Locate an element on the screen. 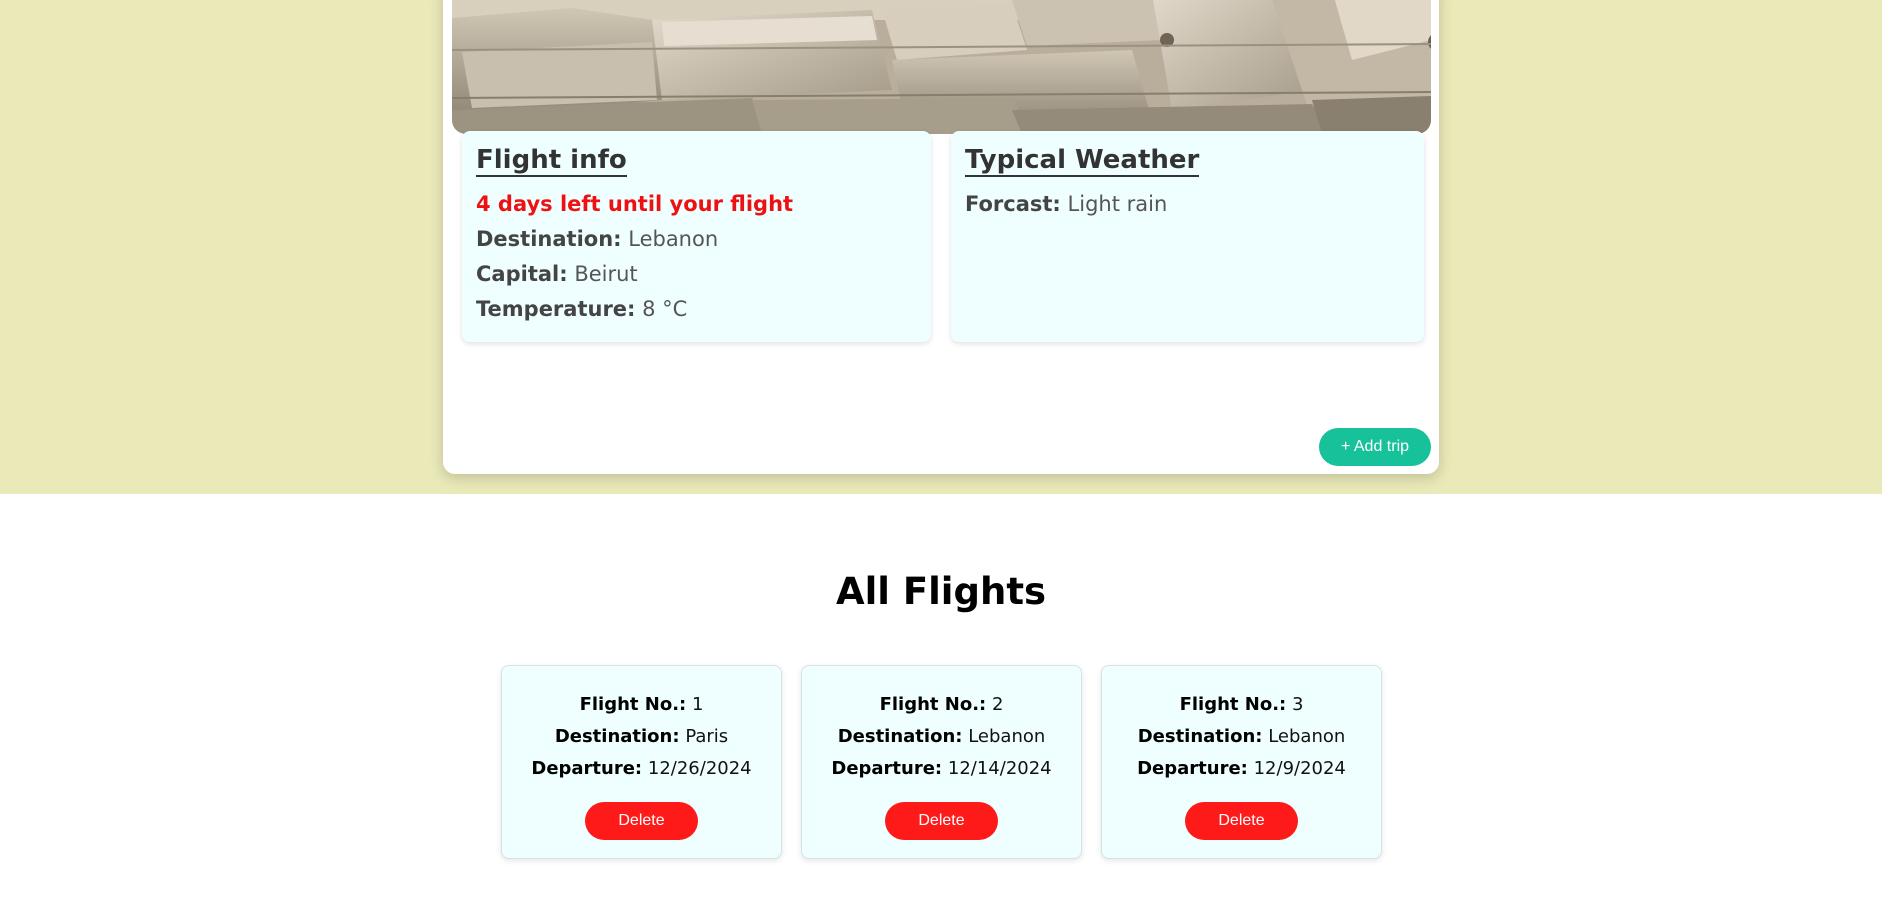  flight-departure-value: 12/14/2024 is located at coordinates (999, 768).